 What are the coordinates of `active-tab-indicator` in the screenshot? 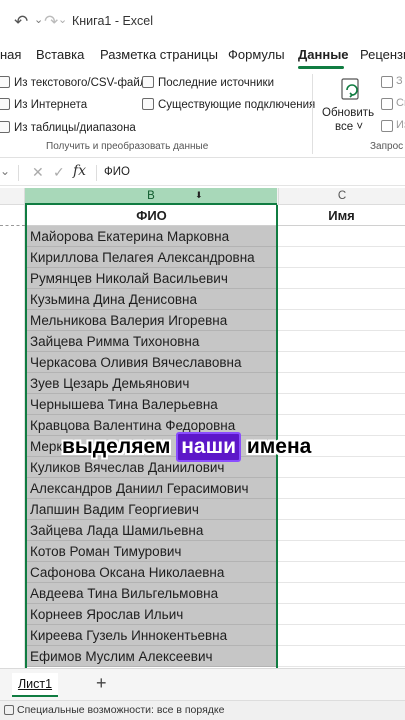 It's located at (321, 67).